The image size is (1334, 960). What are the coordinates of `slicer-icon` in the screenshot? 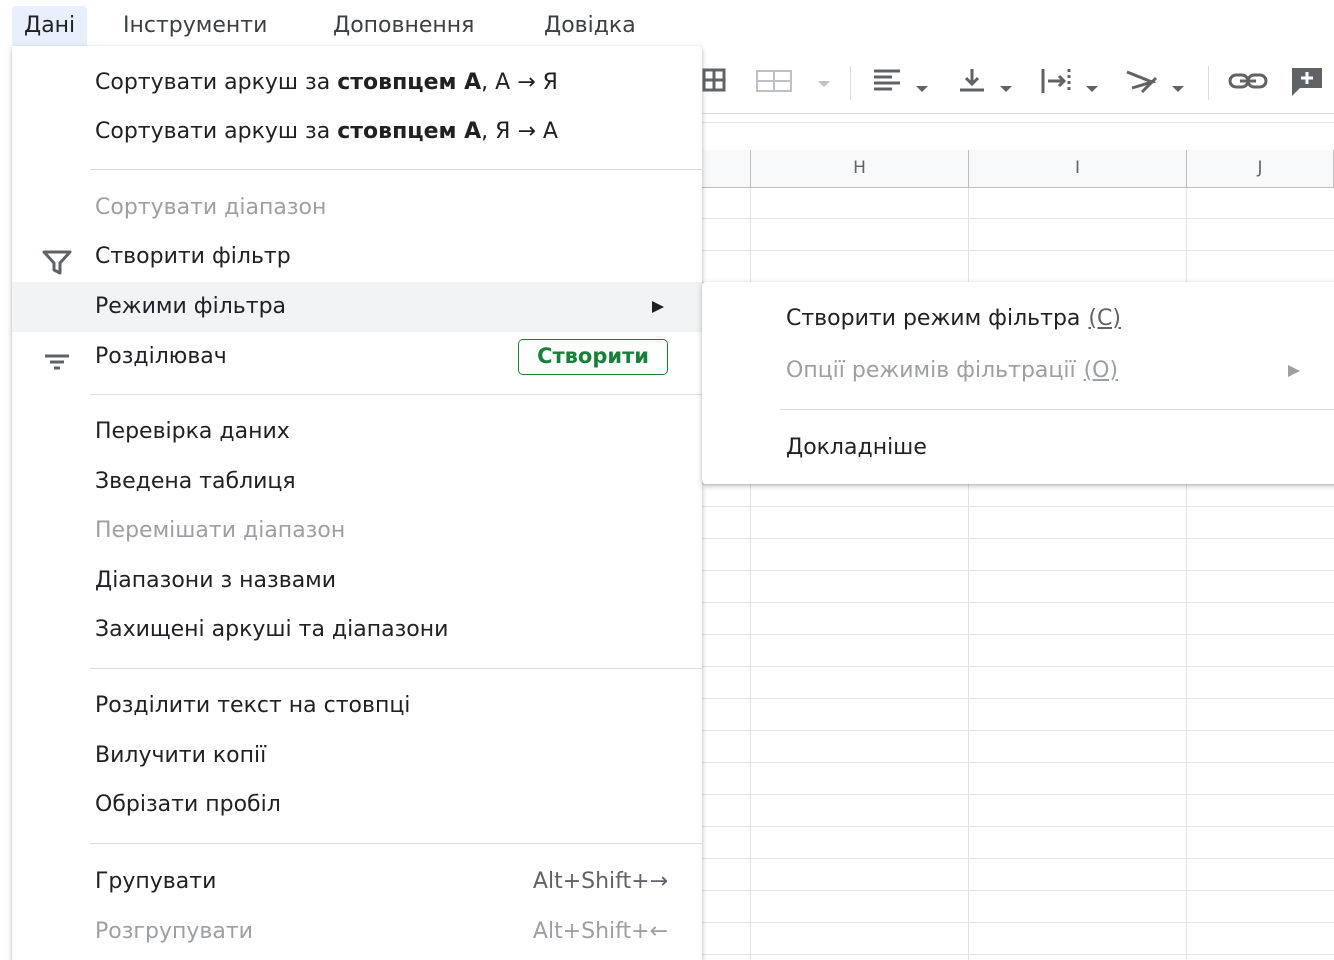 It's located at (57, 357).